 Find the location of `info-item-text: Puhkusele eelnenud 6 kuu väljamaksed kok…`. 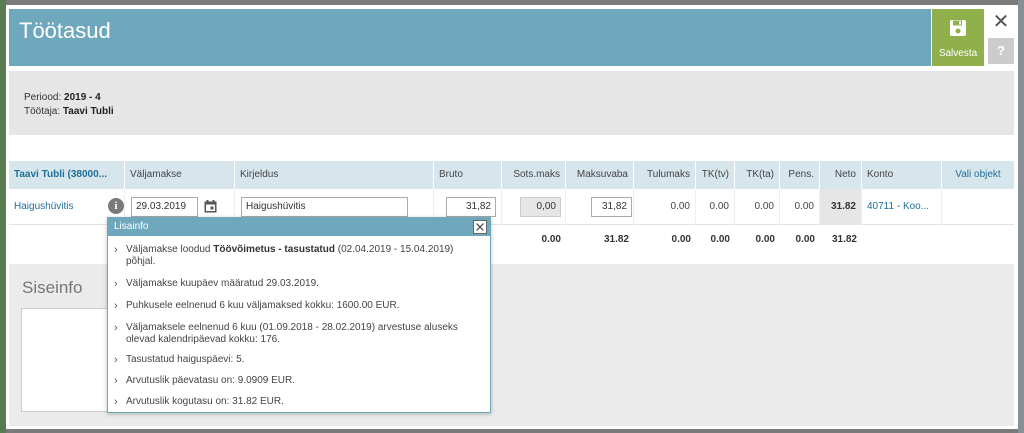

info-item-text: Puhkusele eelnenud 6 kuu väljamaksed kok… is located at coordinates (263, 305).